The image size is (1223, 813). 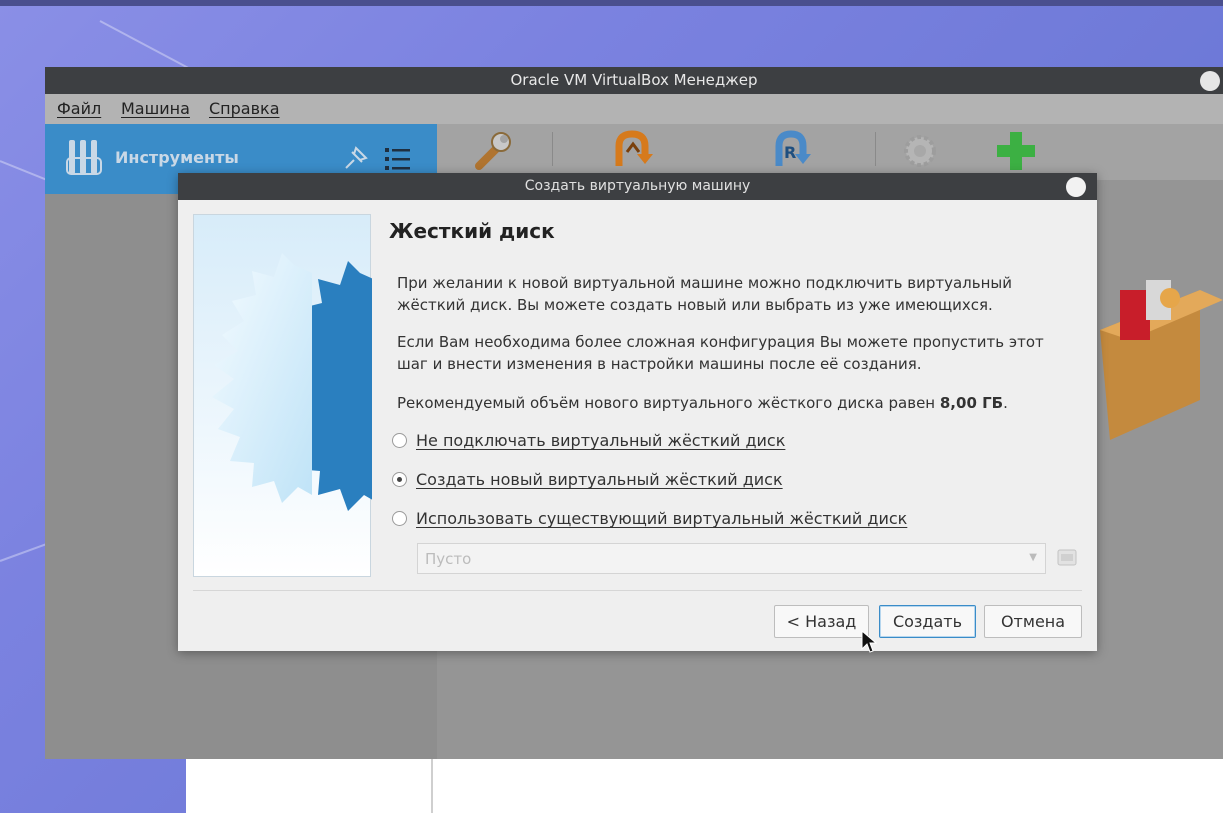 What do you see at coordinates (637, 590) in the screenshot?
I see `dialog-divider` at bounding box center [637, 590].